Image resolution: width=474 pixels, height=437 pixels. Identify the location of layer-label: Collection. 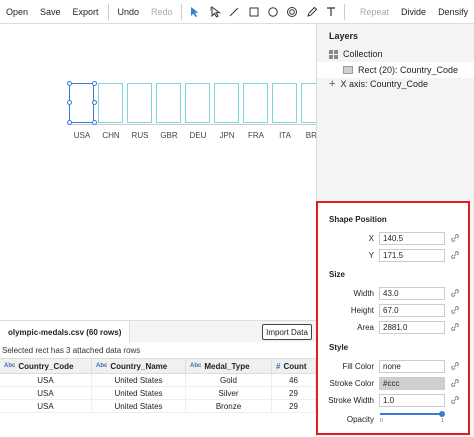
(363, 54).